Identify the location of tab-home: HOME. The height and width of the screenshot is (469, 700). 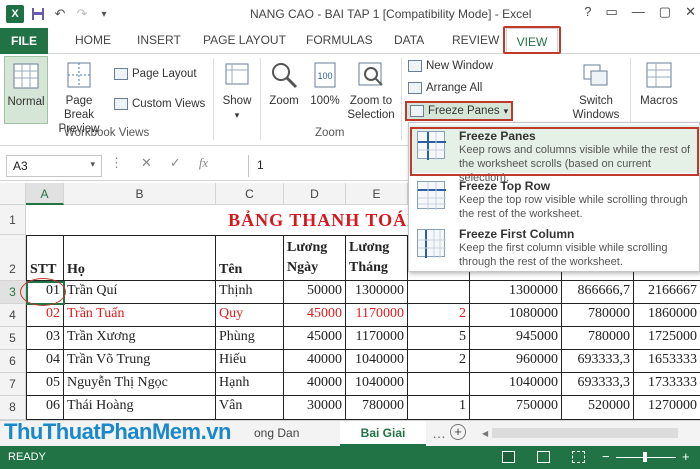
(93, 40).